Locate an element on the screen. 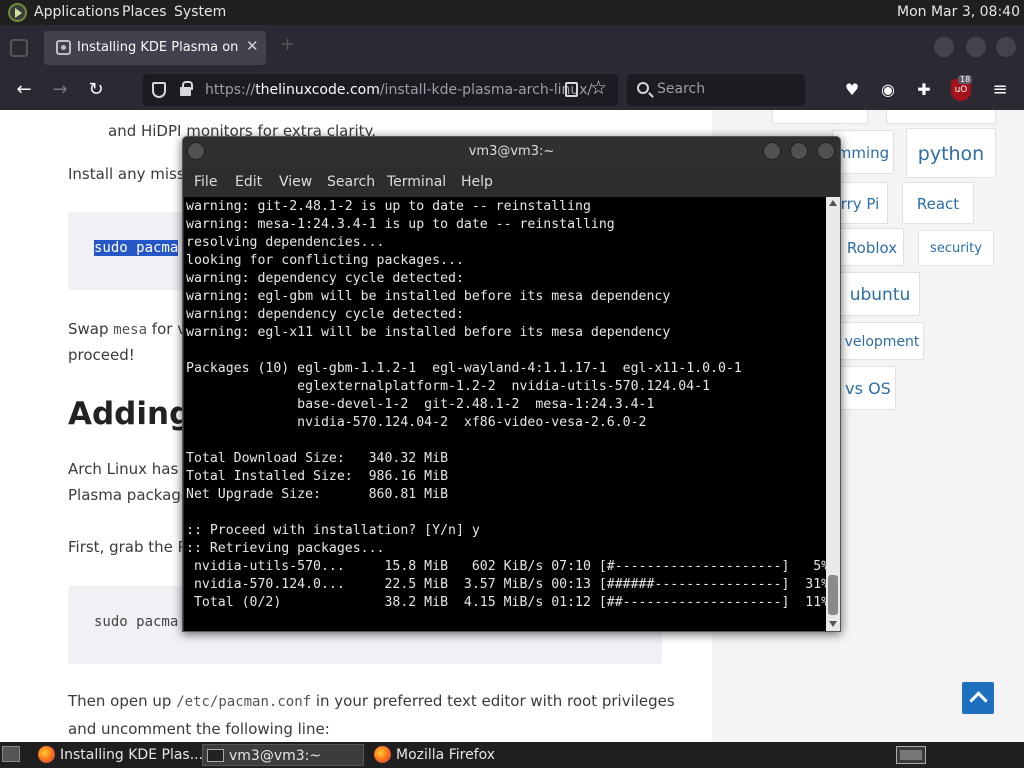 The height and width of the screenshot is (768, 1024). terminal-menu-help: Help is located at coordinates (477, 182).